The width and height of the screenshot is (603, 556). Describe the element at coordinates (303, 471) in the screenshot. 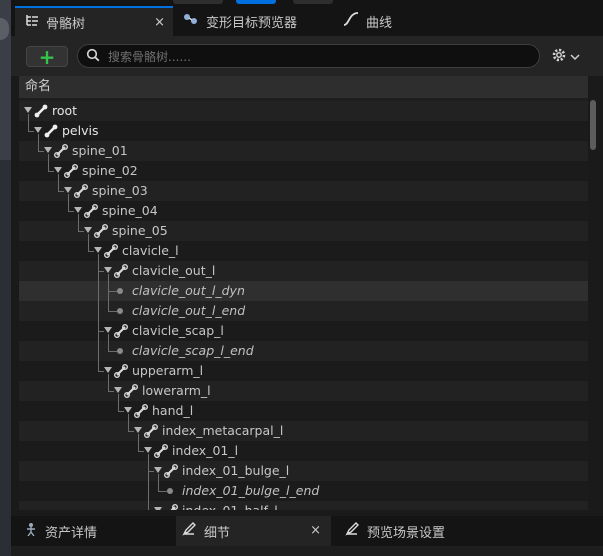

I see `tree-row-bone: index_01_bulge_l` at that location.